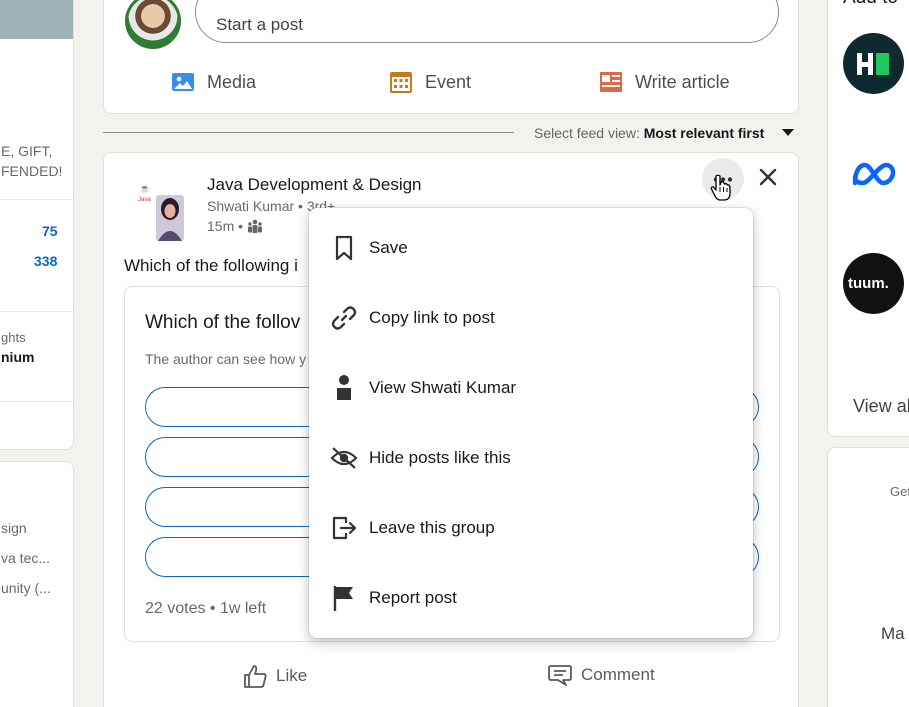 Image resolution: width=909 pixels, height=707 pixels. Describe the element at coordinates (183, 82) in the screenshot. I see `image-icon` at that location.